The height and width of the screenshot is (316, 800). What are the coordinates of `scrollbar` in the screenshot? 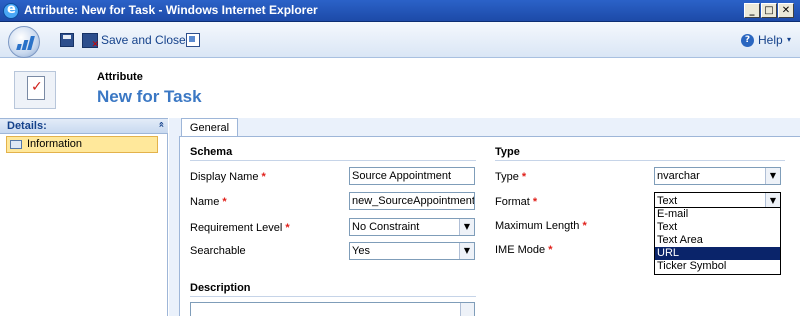 It's located at (467, 309).